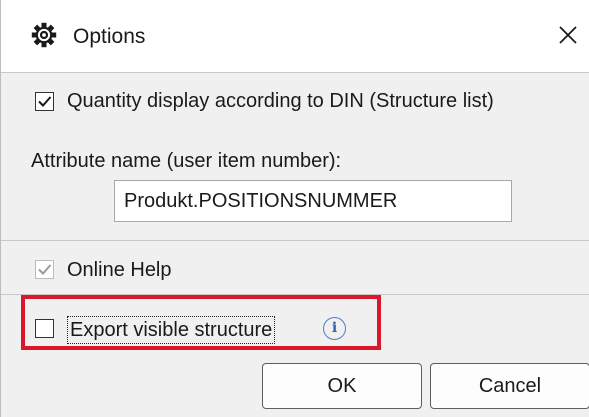 The height and width of the screenshot is (417, 589). I want to click on attribute-name-label: Attribute name (user item number):, so click(186, 161).